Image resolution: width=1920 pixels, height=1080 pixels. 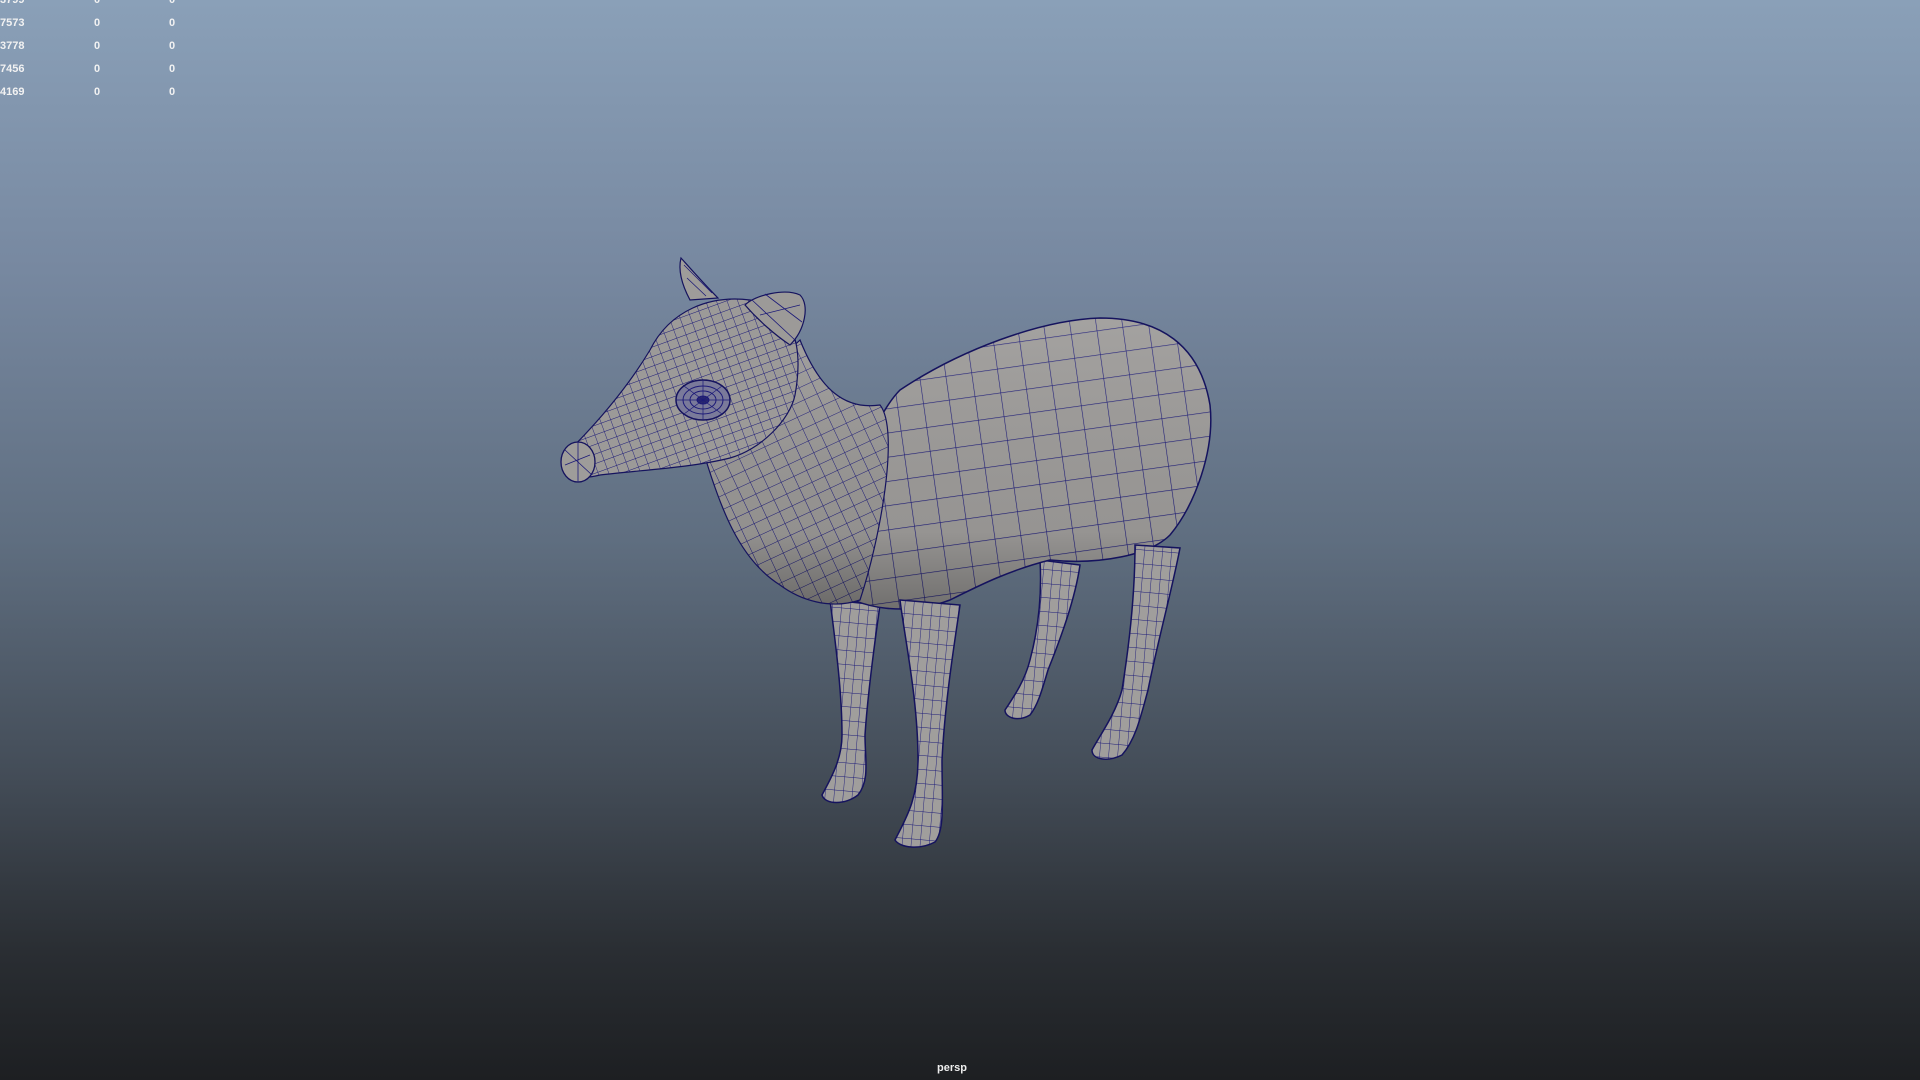 I want to click on hind-leg-far, so click(x=1042, y=639).